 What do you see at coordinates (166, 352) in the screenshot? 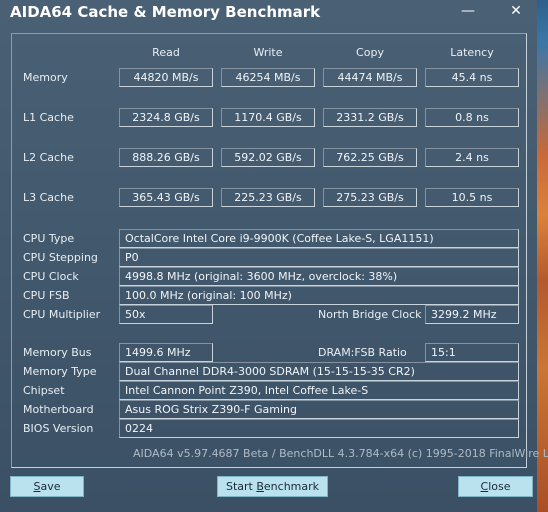
I see `memory-bus-value: 1499.6 MHz` at bounding box center [166, 352].